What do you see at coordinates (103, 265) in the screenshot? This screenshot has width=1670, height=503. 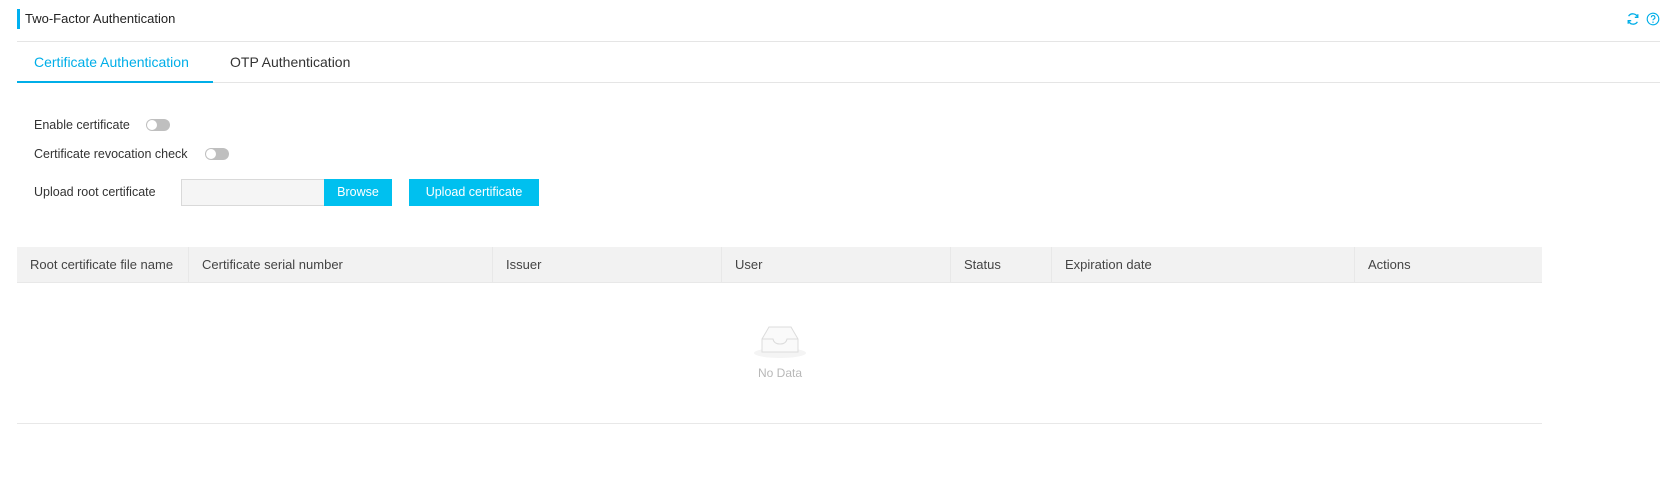 I see `column-header-root-certificate-file-name: Root certificate file name` at bounding box center [103, 265].